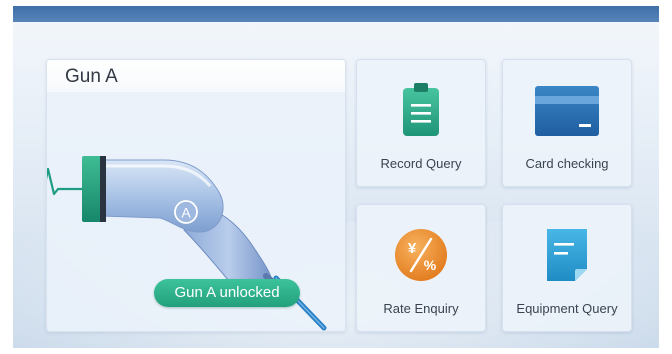 The width and height of the screenshot is (672, 354). I want to click on equipment-query-button: Equipment Query, so click(567, 268).